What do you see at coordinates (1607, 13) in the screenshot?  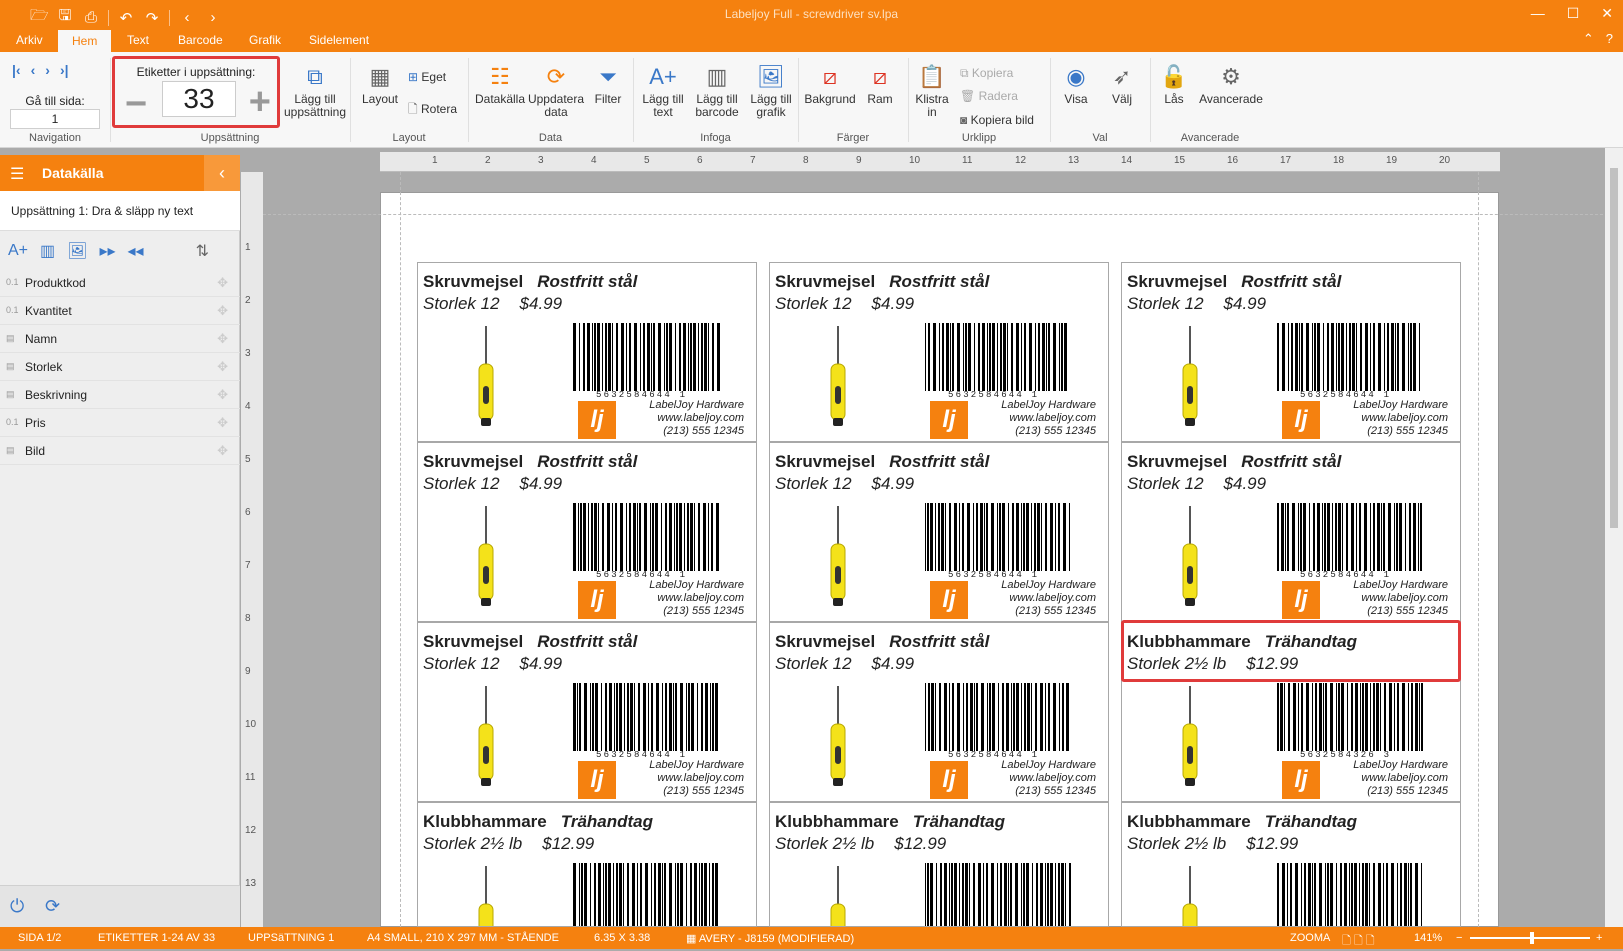 I see `close-icon: ✕` at bounding box center [1607, 13].